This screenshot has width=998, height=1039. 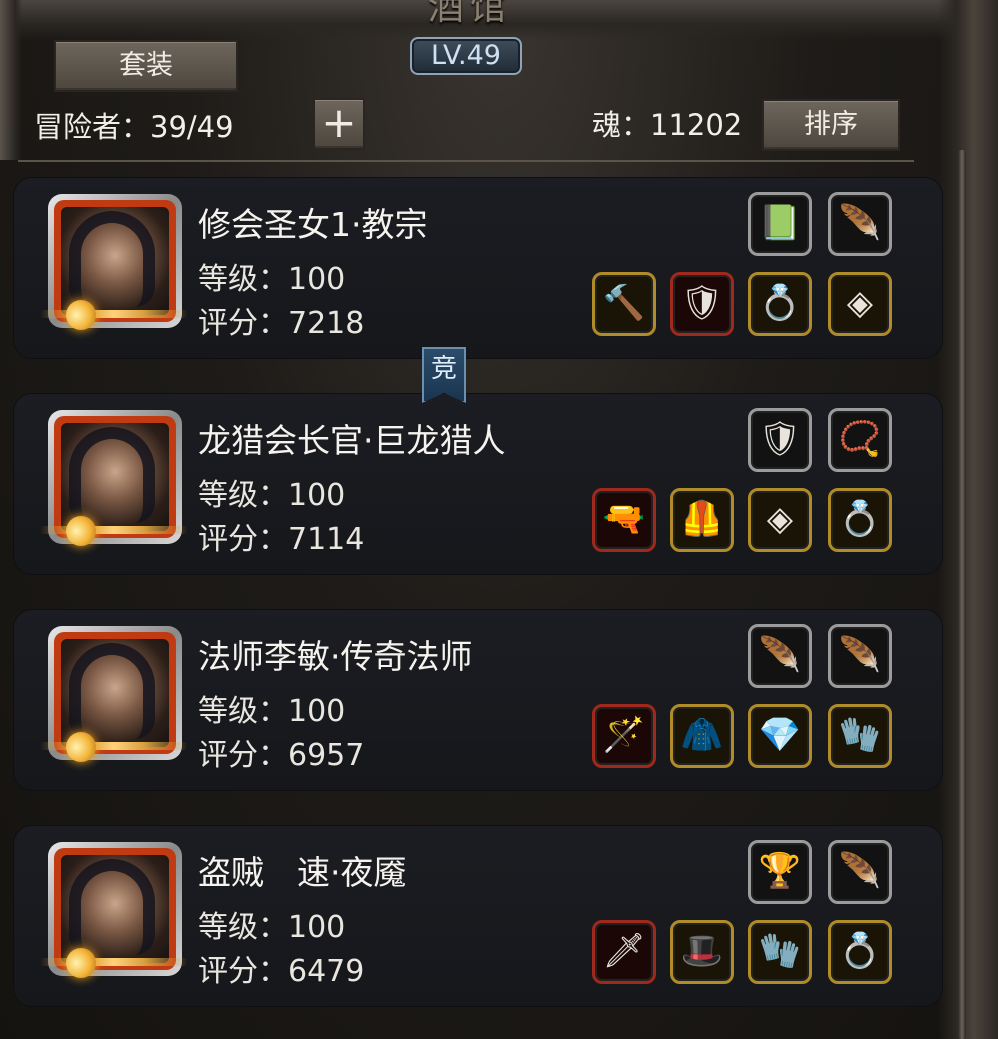 I want to click on crest-icon: 🛡, so click(x=780, y=440).